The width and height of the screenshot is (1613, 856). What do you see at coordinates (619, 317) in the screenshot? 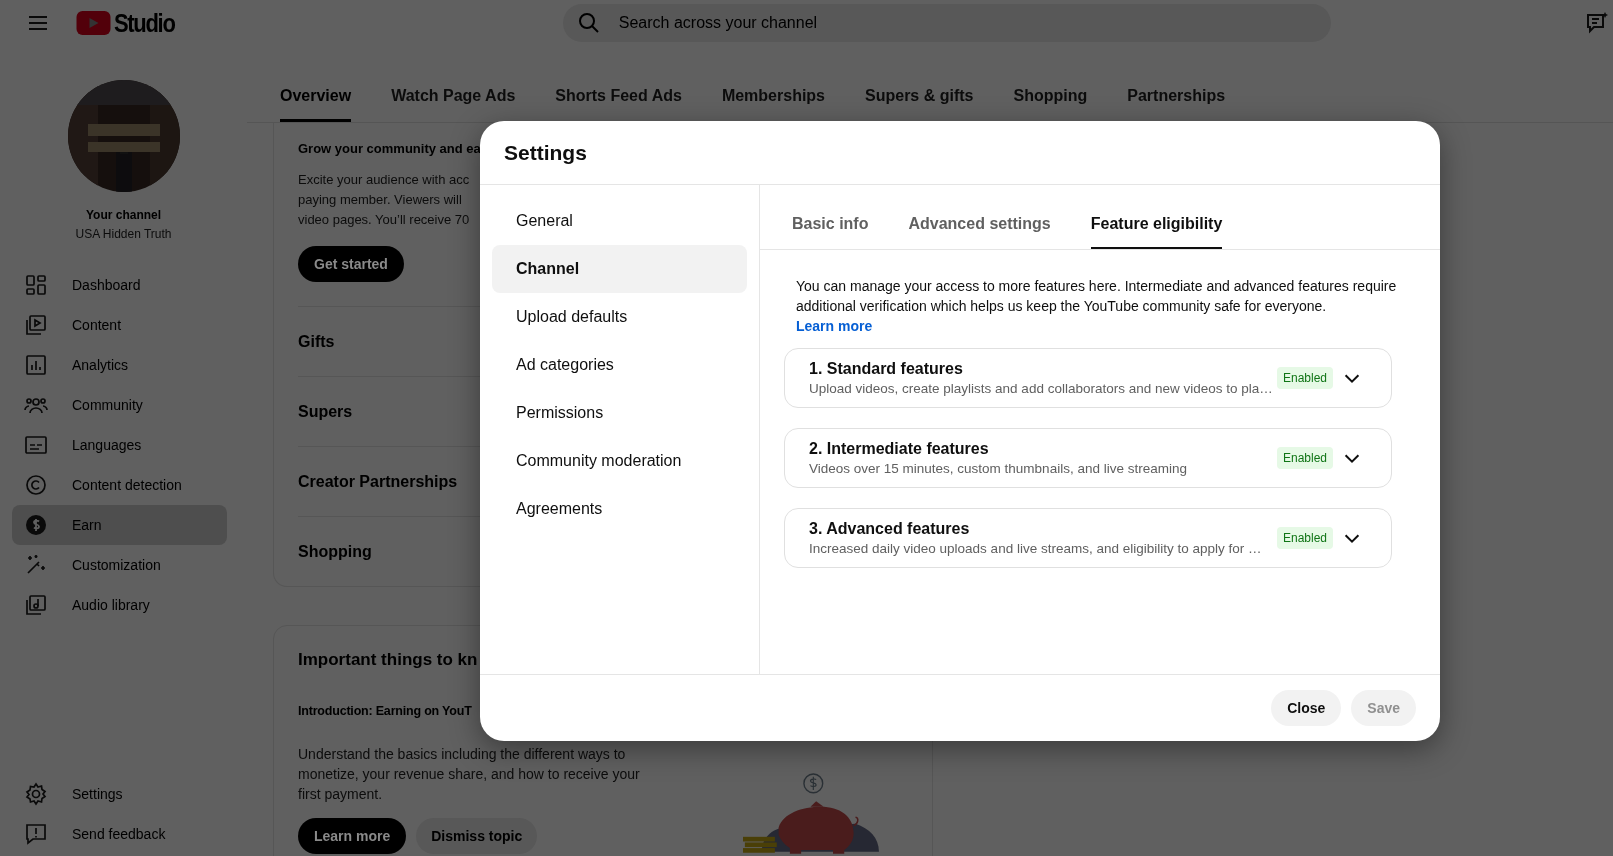
I see `settings-menu-item: Upload defaults` at bounding box center [619, 317].